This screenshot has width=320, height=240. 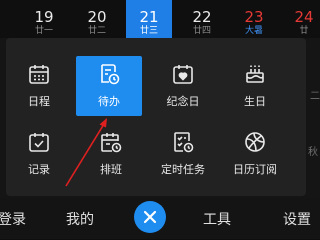 What do you see at coordinates (109, 86) in the screenshot?
I see `menu-item-todo: 待办` at bounding box center [109, 86].